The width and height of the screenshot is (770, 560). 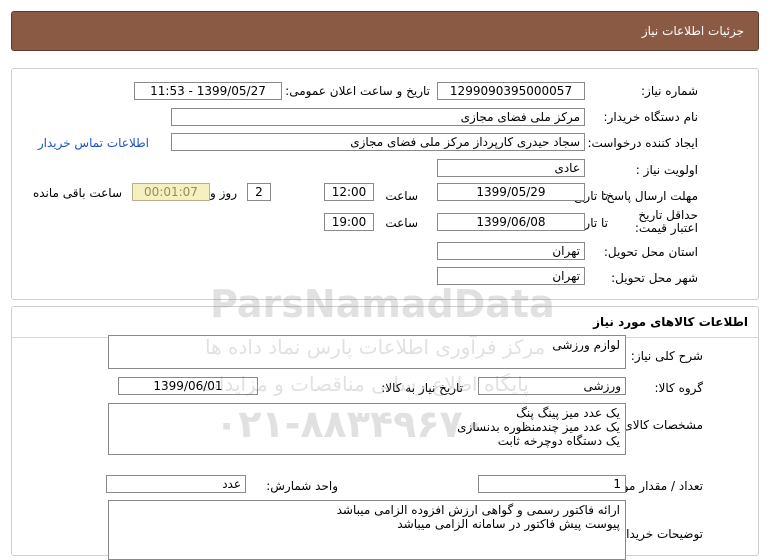 I want to click on days-label: روز و, so click(x=223, y=193).